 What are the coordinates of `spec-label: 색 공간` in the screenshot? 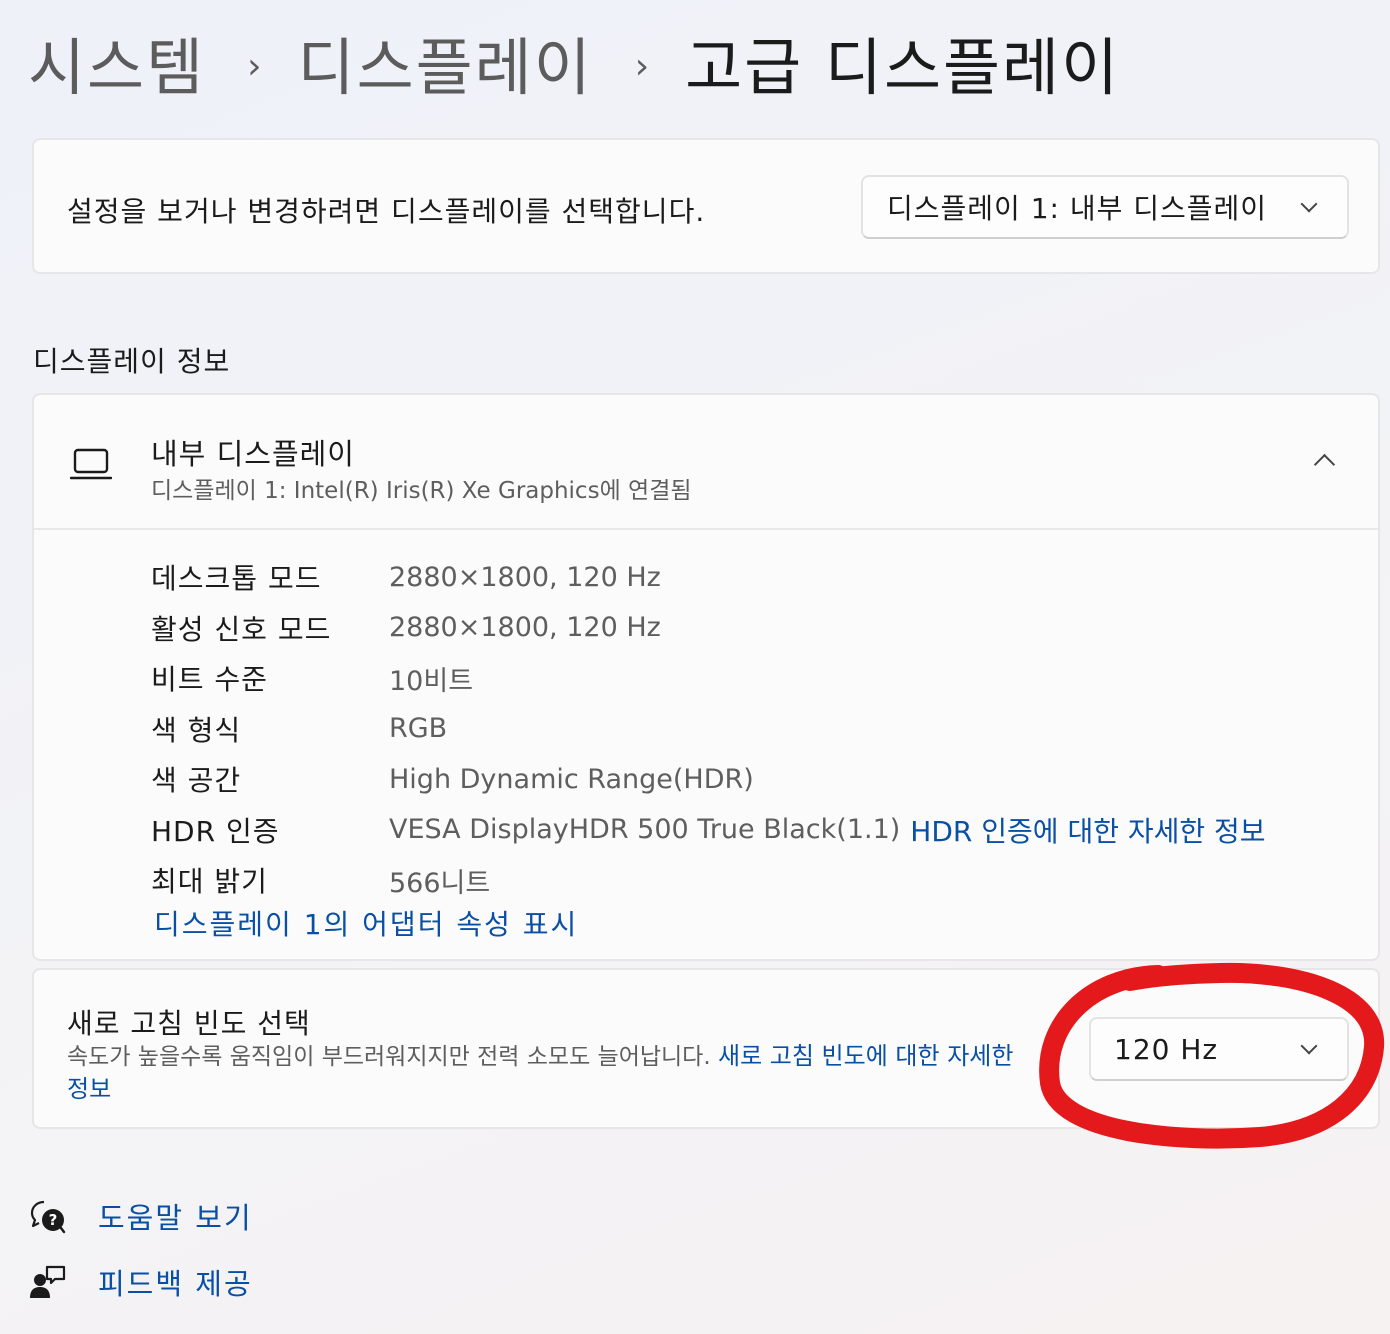 It's located at (196, 781).